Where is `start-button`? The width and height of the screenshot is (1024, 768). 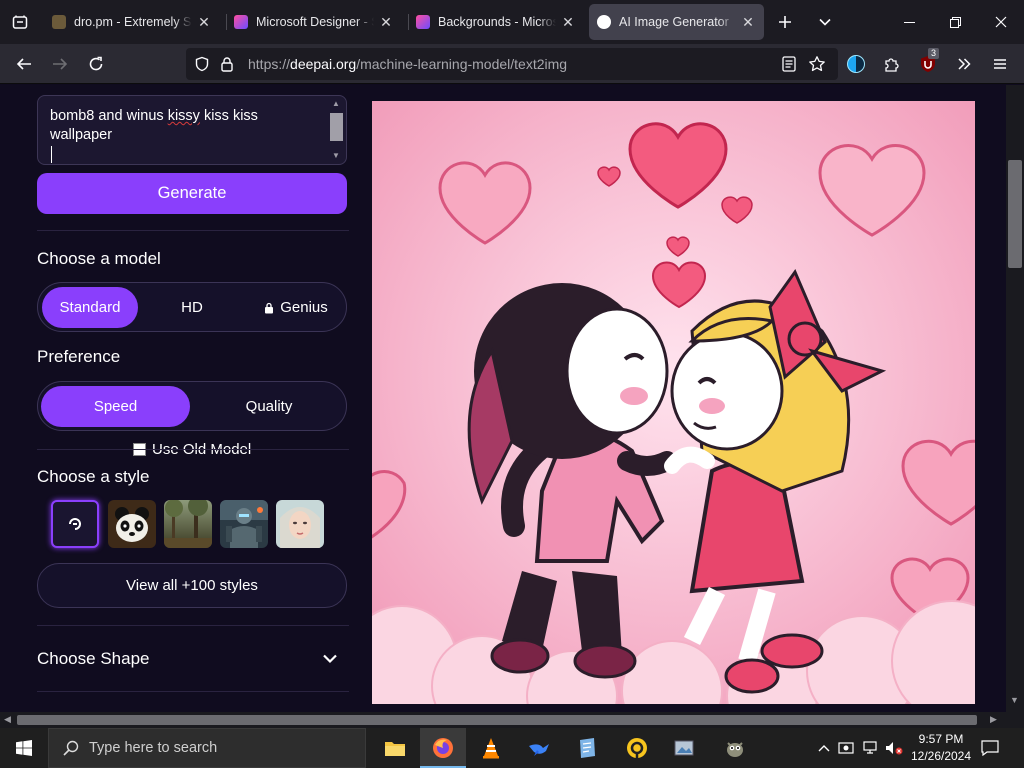 start-button is located at coordinates (24, 748).